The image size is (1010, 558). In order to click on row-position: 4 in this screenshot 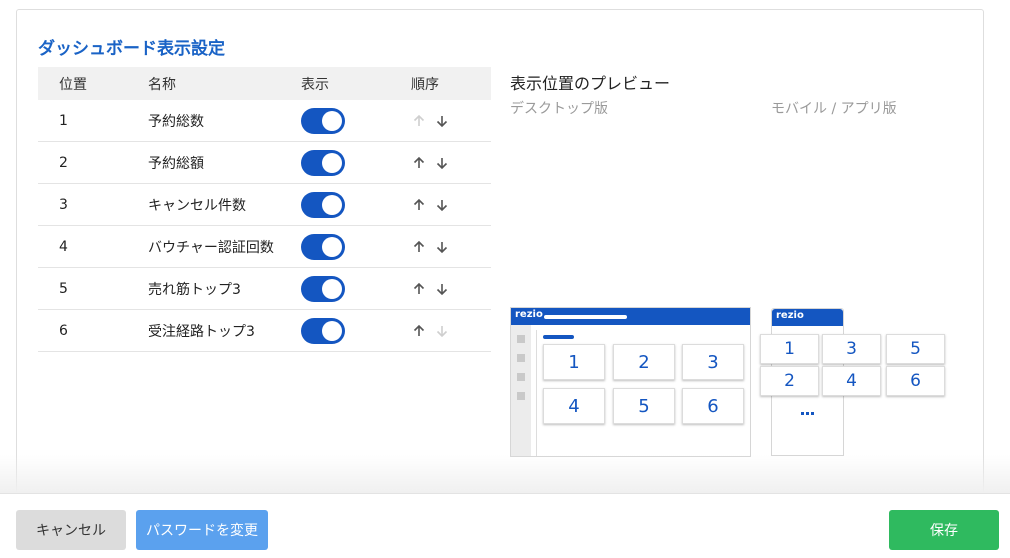, I will do `click(63, 246)`.